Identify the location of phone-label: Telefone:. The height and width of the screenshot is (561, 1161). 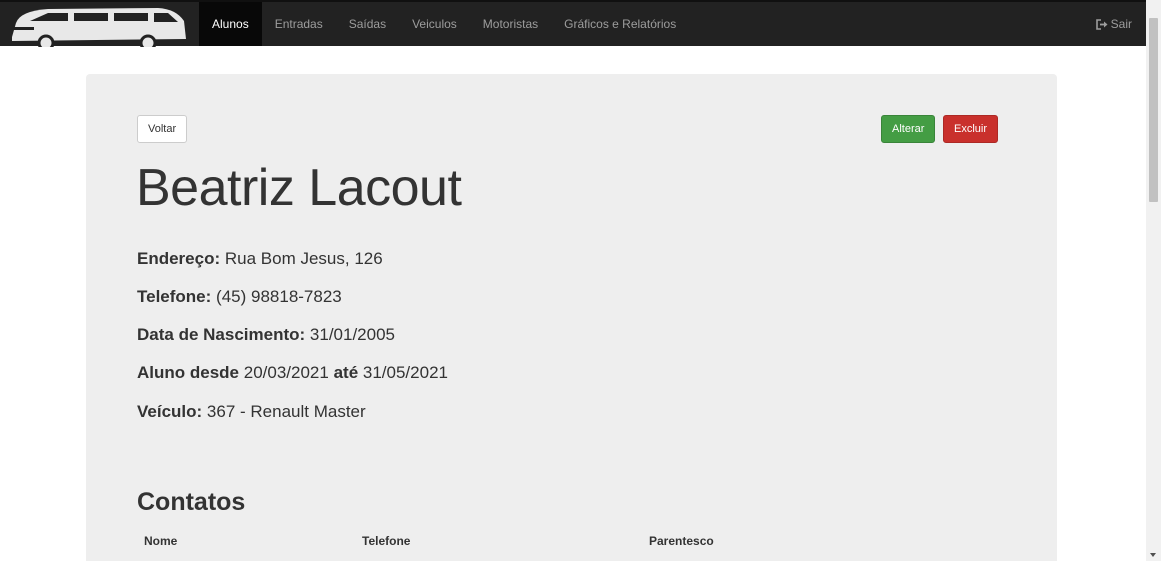
(174, 296).